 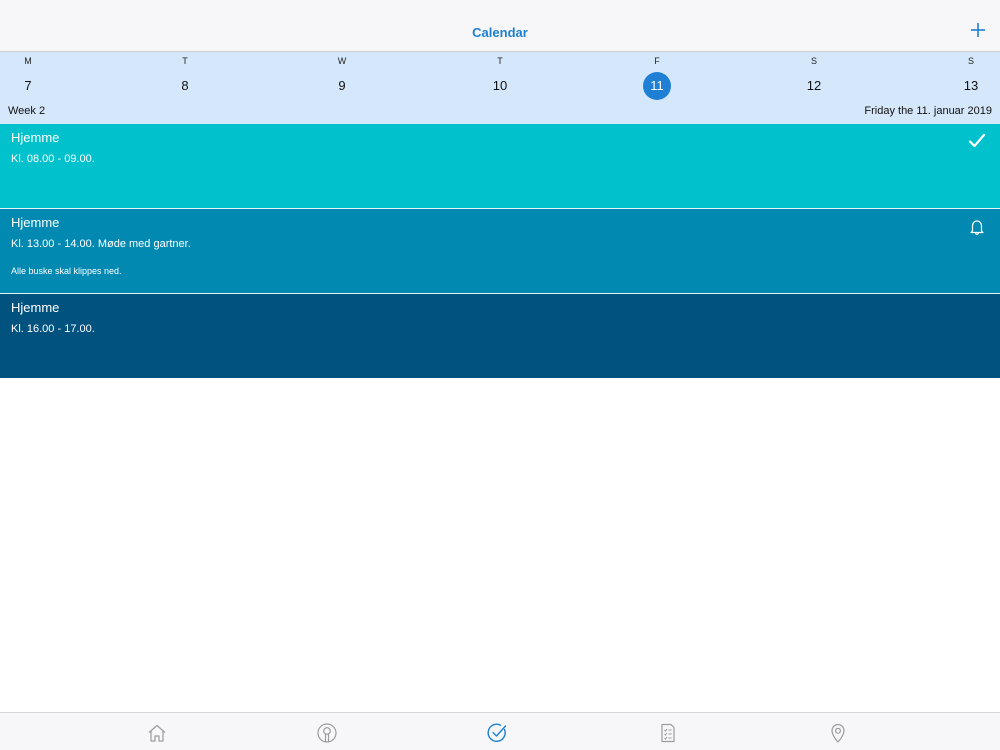 What do you see at coordinates (53, 159) in the screenshot?
I see `event-time: Kl. 08.00 - 09.00.` at bounding box center [53, 159].